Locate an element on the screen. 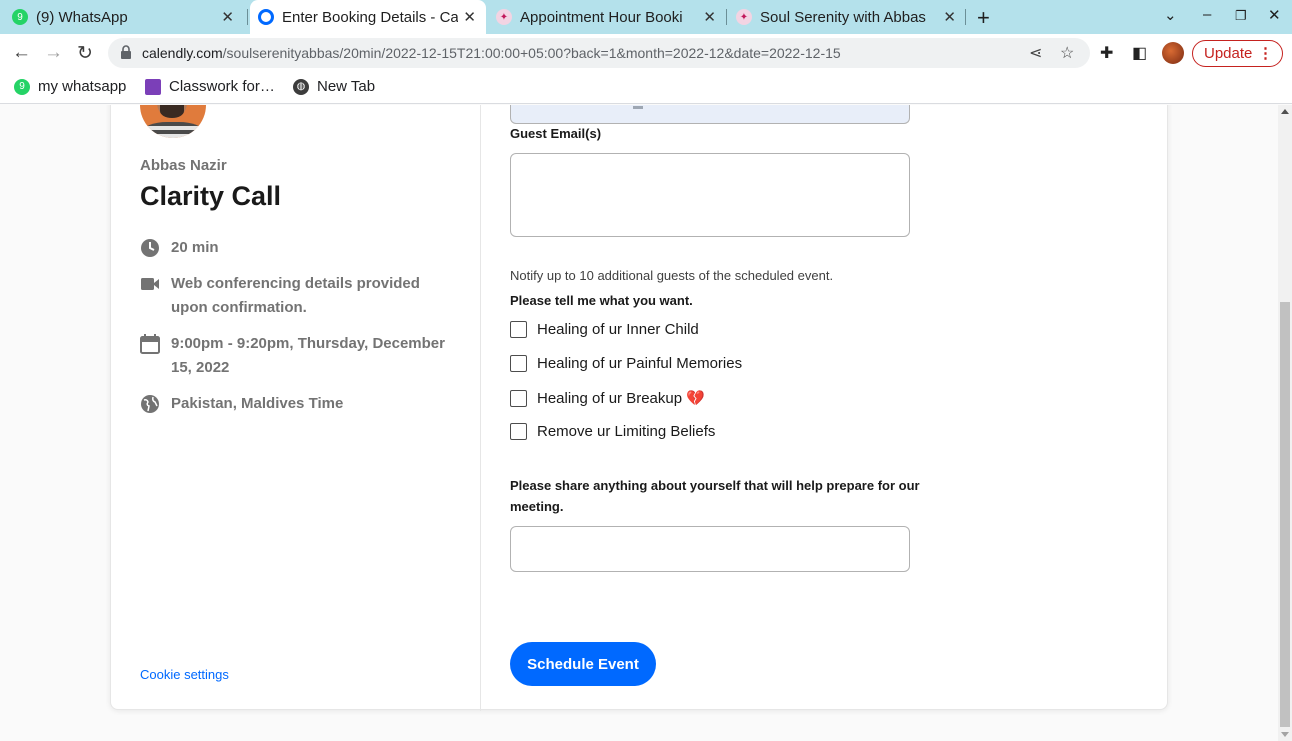  tab-calendly: Enter Booking Details - Ca ✕ is located at coordinates (368, 17).